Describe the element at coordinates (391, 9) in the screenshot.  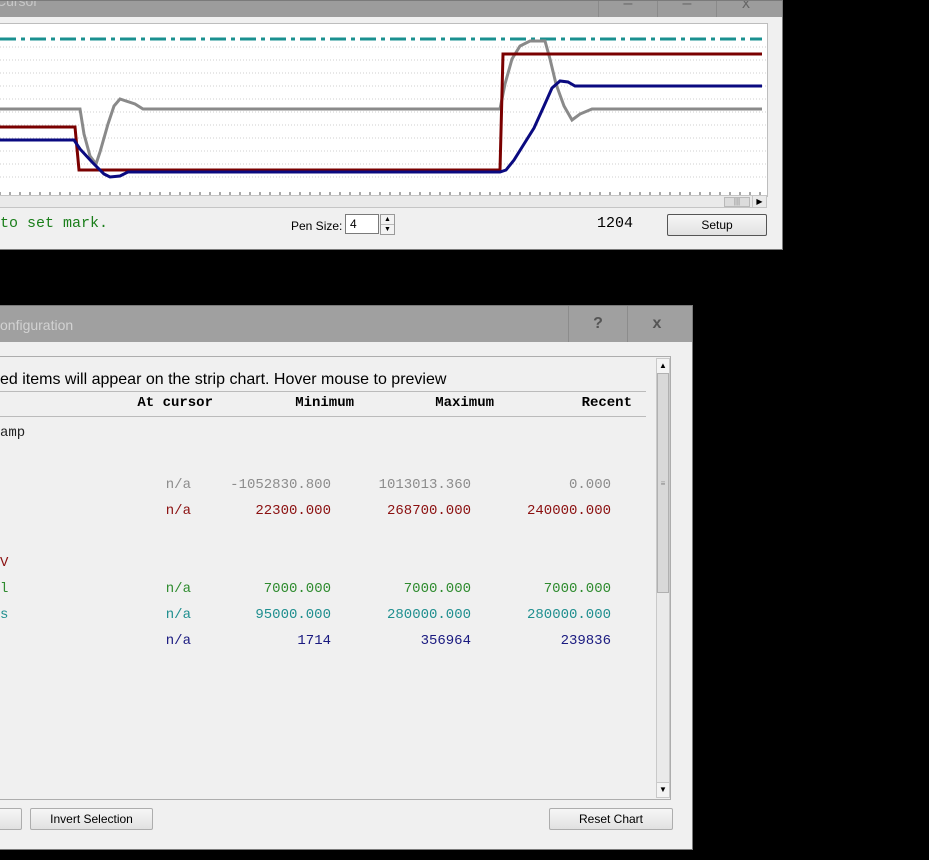
I see `strip-title-bar: Cursor – – x` at that location.